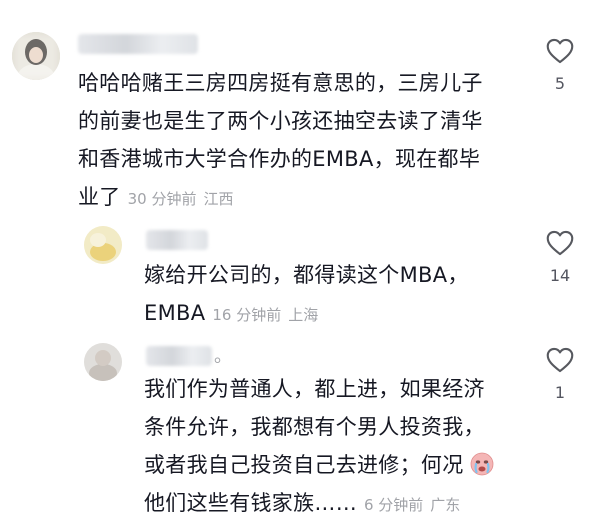  What do you see at coordinates (247, 315) in the screenshot?
I see `comment-time: 16 分钟前` at bounding box center [247, 315].